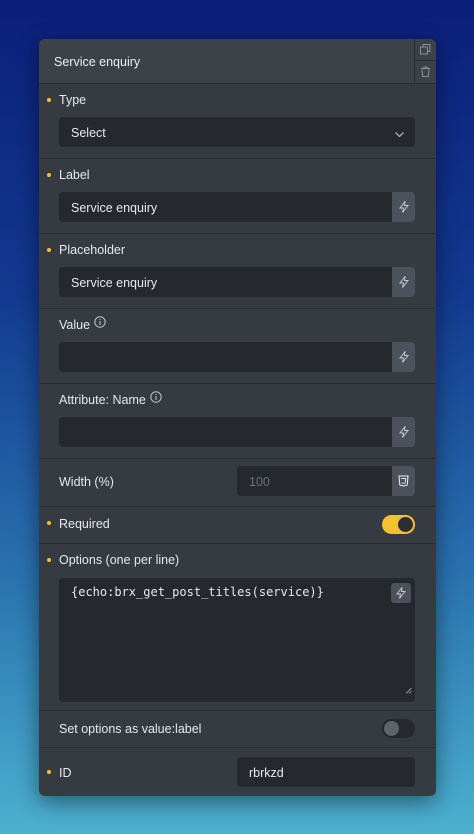 This screenshot has height=834, width=474. I want to click on field-required: Required, so click(237, 525).